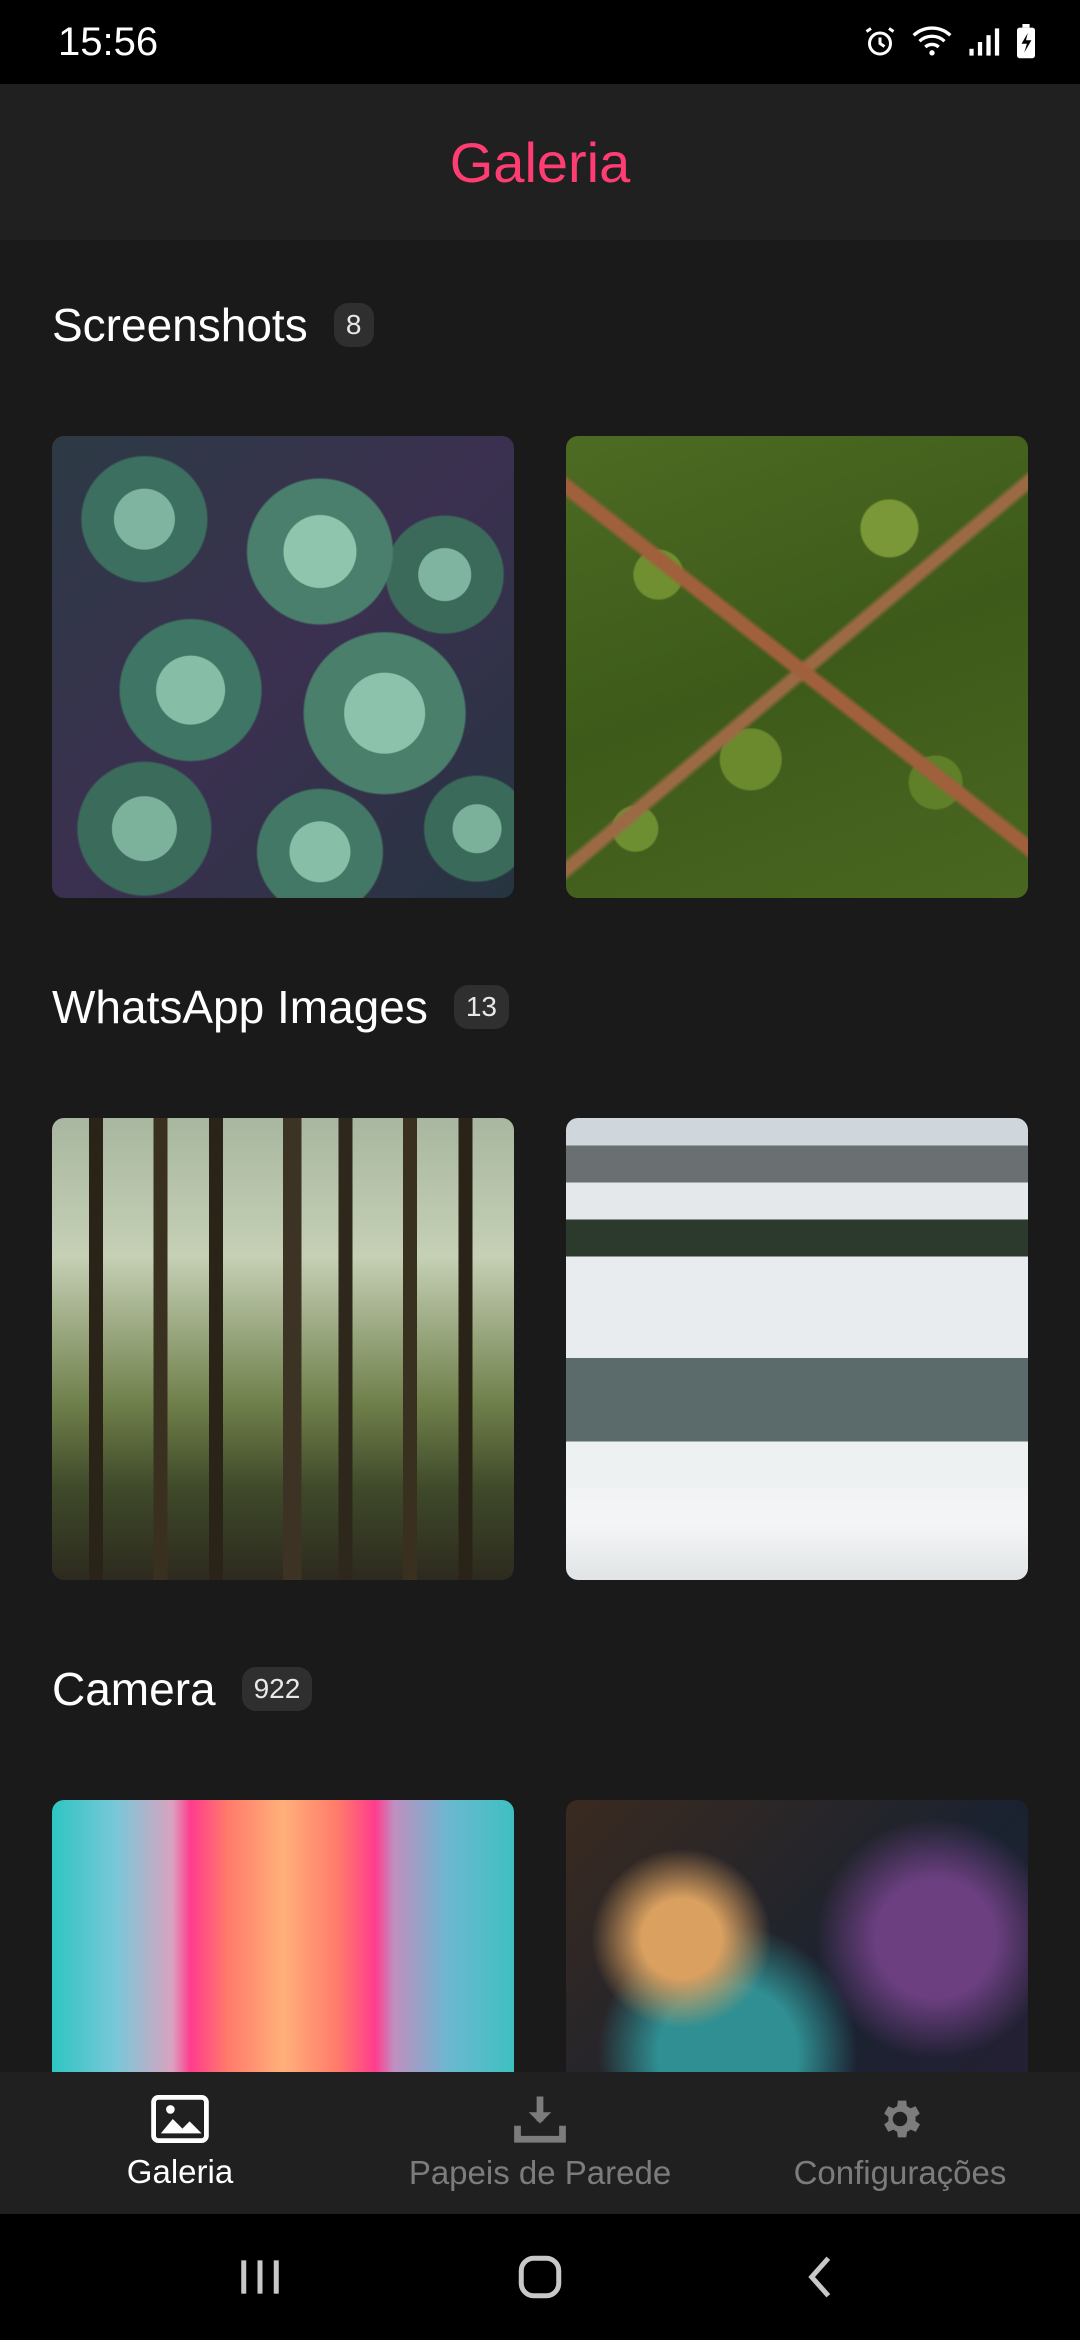 Image resolution: width=1080 pixels, height=2340 pixels. Describe the element at coordinates (797, 1349) in the screenshot. I see `mountain-lake-photo` at that location.